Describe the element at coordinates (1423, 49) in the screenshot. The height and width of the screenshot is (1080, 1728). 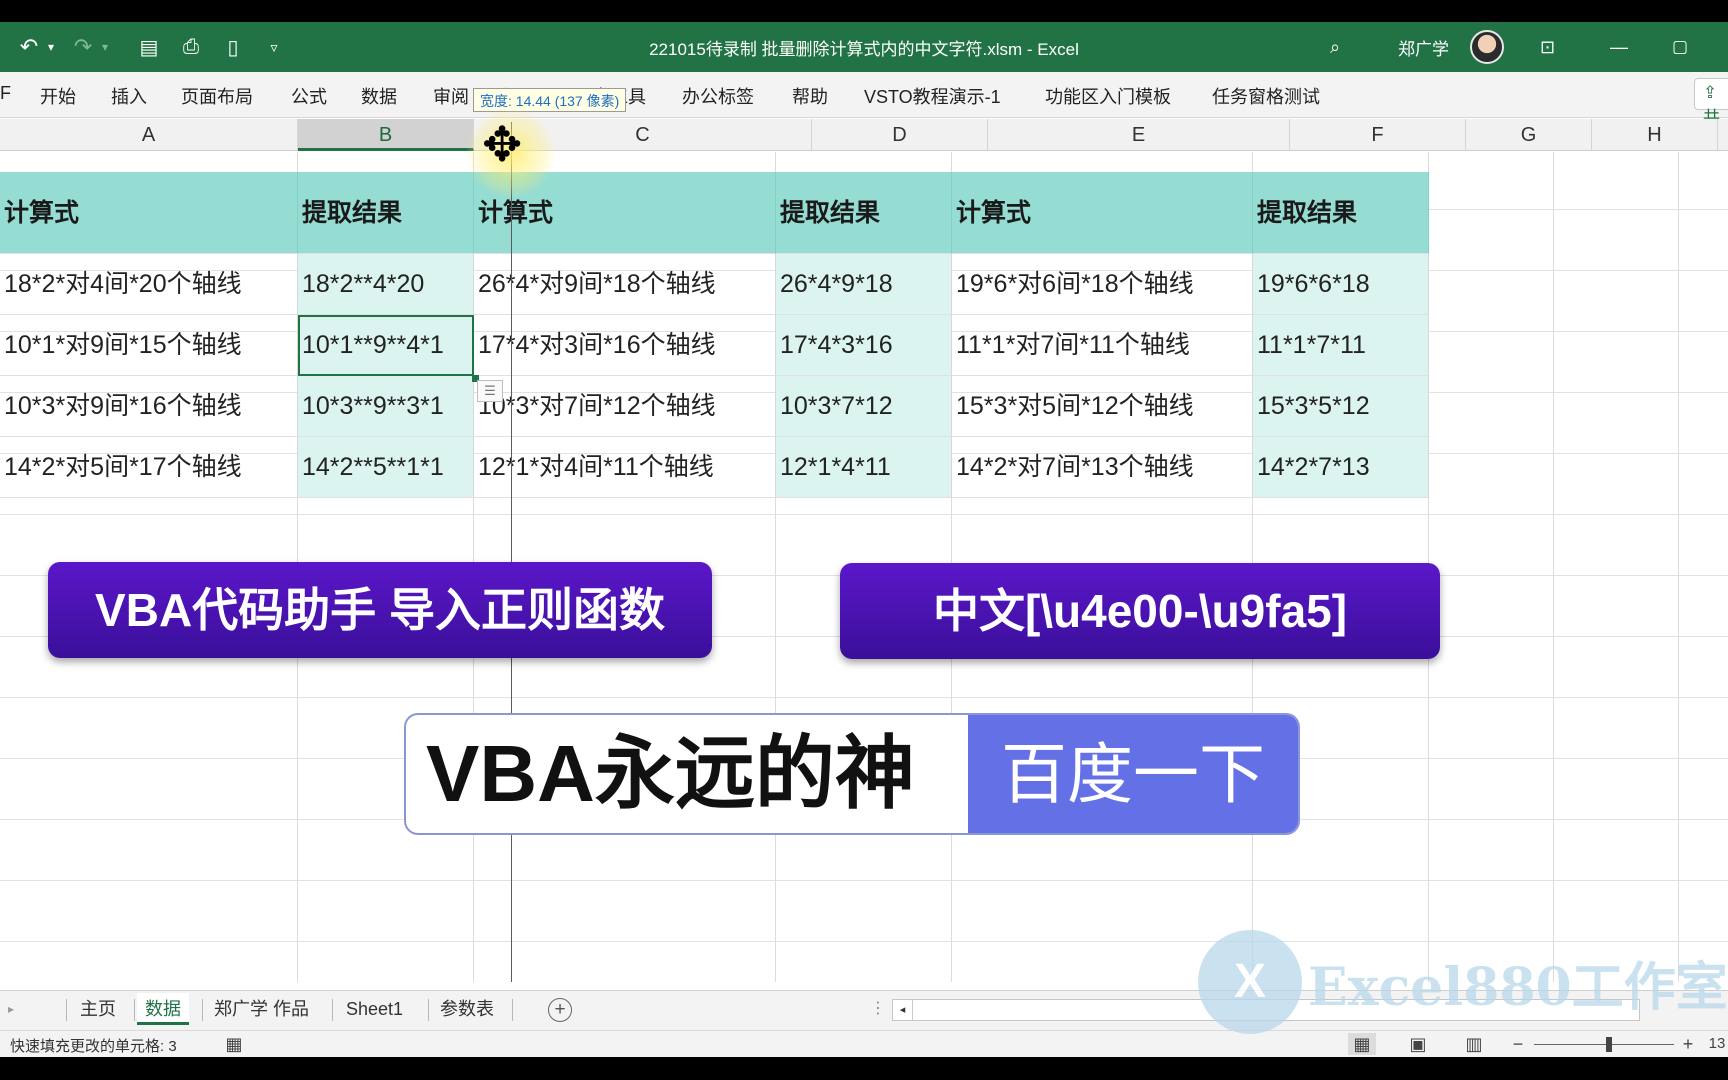
I see `user-name: 郑广学` at that location.